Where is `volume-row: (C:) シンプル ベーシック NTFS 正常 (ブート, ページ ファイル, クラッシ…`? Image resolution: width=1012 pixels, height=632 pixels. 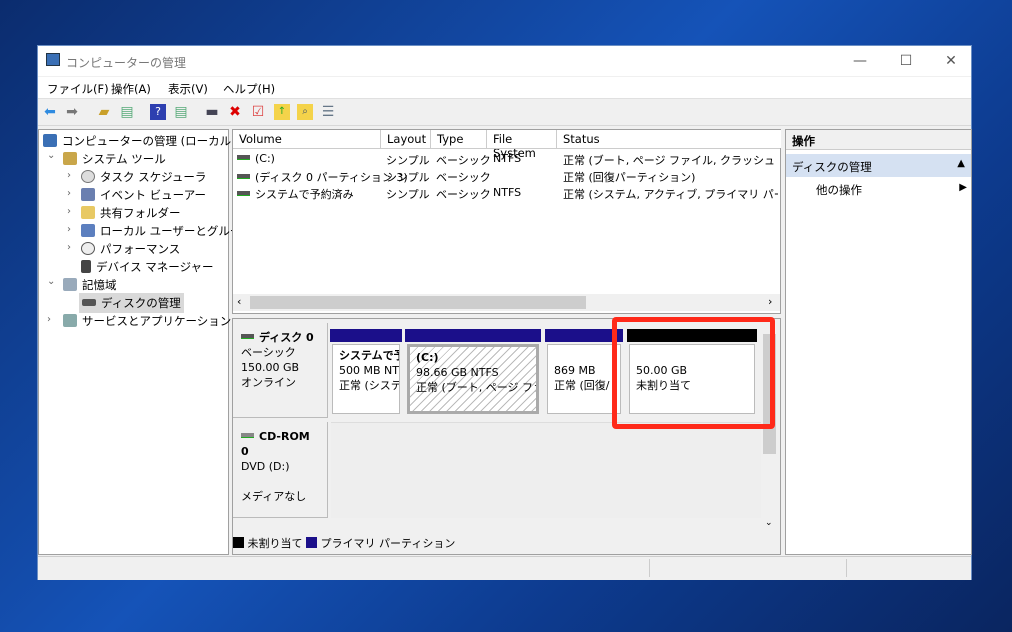
volume-row: (C:) シンプル ベーシック NTFS 正常 (ブート, ページ ファイル, クラッシ… is located at coordinates (506, 159).